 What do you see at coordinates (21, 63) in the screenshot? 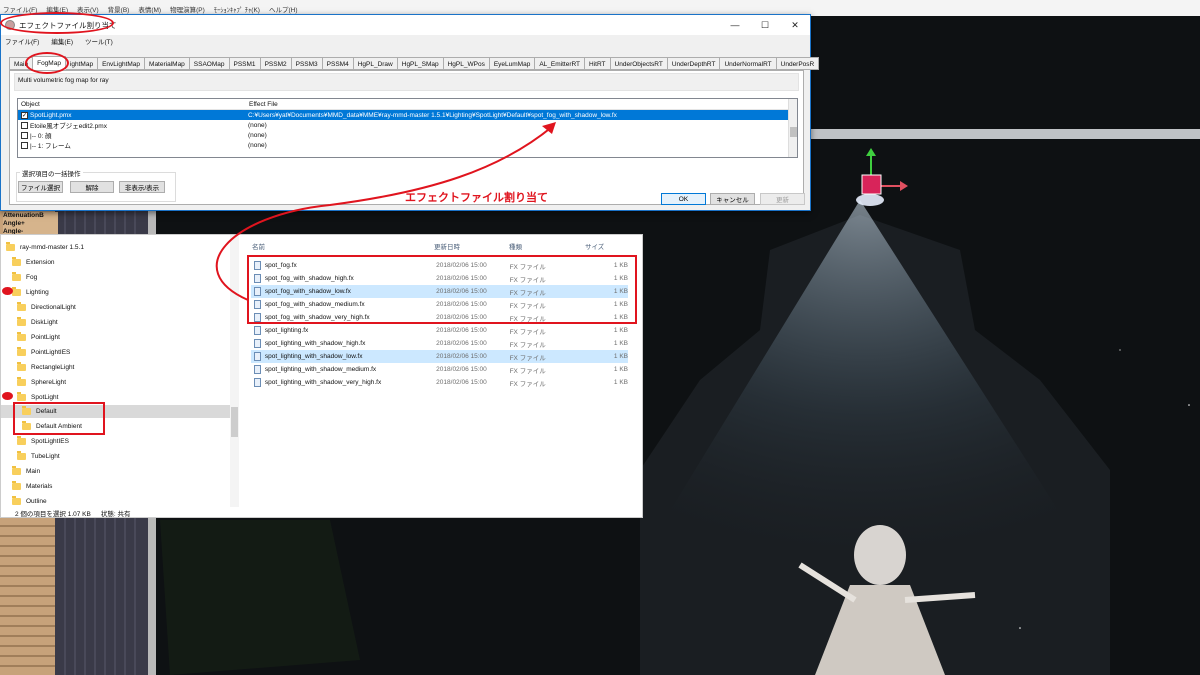
I see `tab-main: Main` at bounding box center [21, 63].